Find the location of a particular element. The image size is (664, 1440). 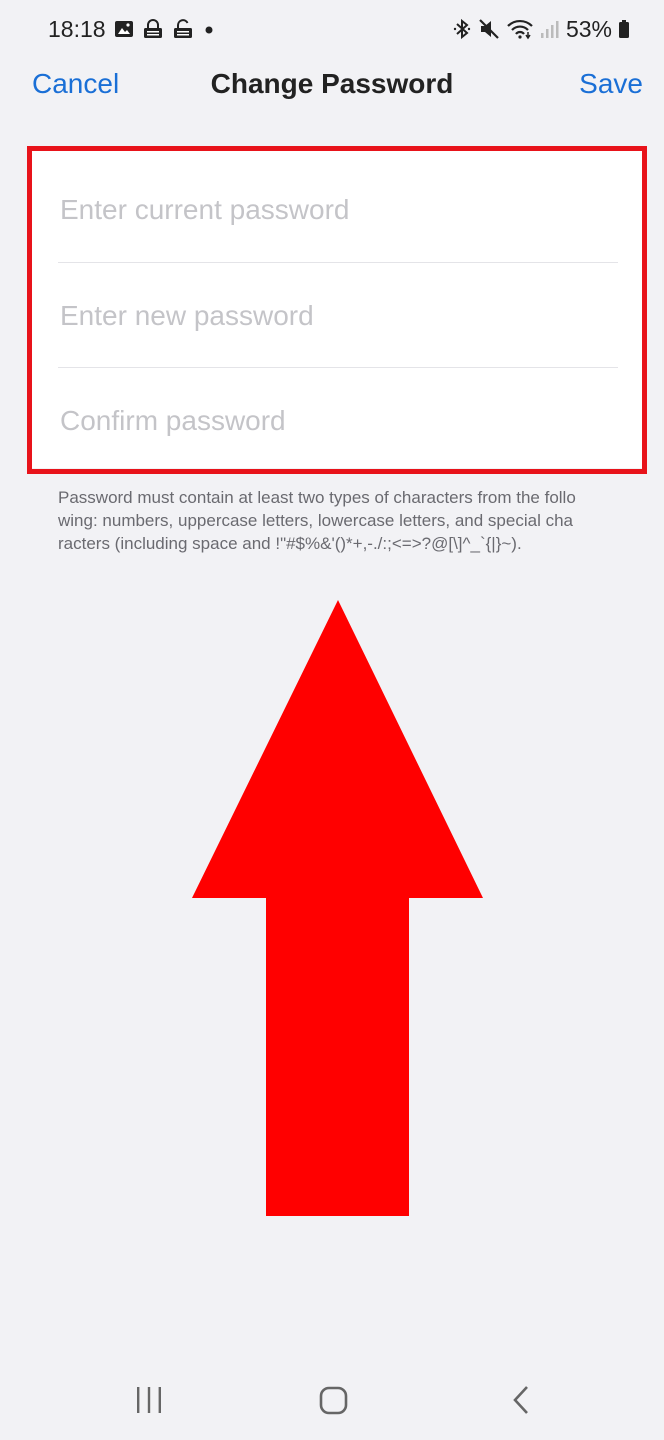

system-nav-bar is located at coordinates (332, 1400).